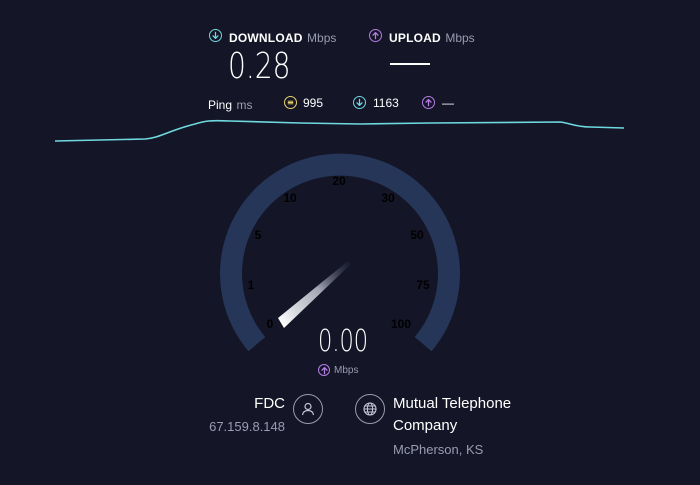  What do you see at coordinates (423, 285) in the screenshot?
I see `gauge-tick-75: 75` at bounding box center [423, 285].